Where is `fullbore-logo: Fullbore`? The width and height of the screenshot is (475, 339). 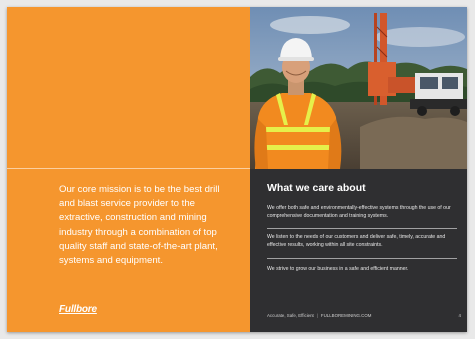 fullbore-logo: Fullbore is located at coordinates (78, 309).